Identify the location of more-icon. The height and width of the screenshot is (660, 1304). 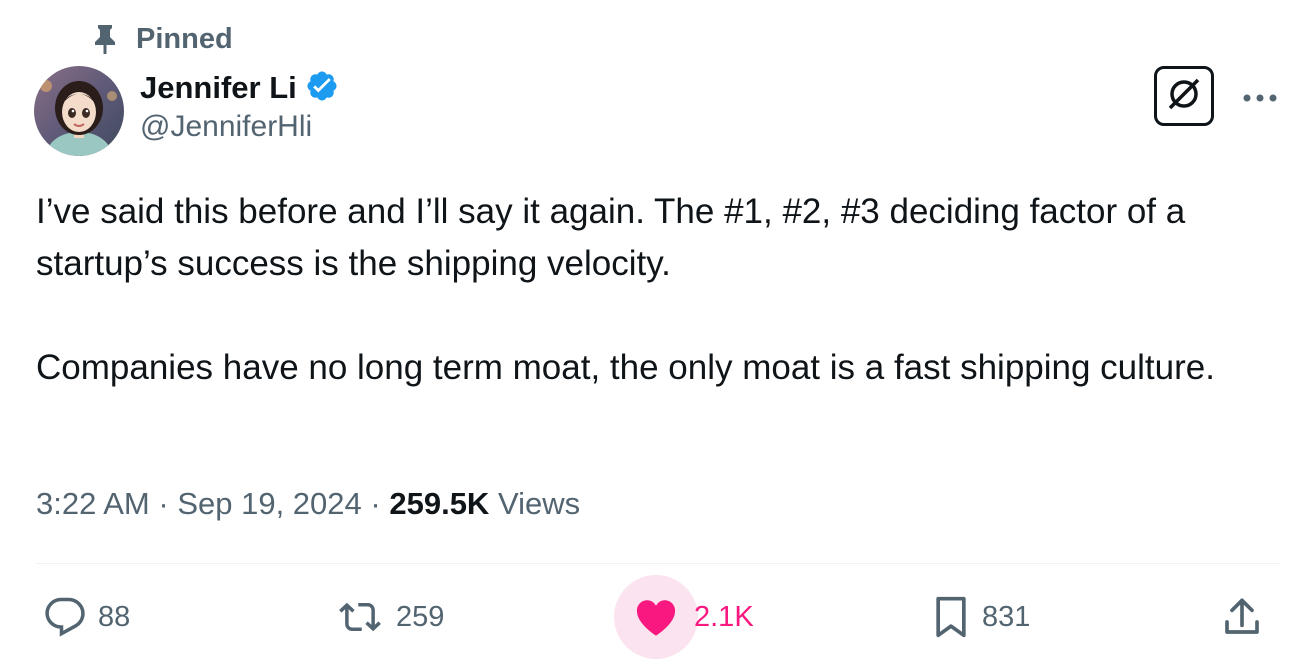
(1260, 99).